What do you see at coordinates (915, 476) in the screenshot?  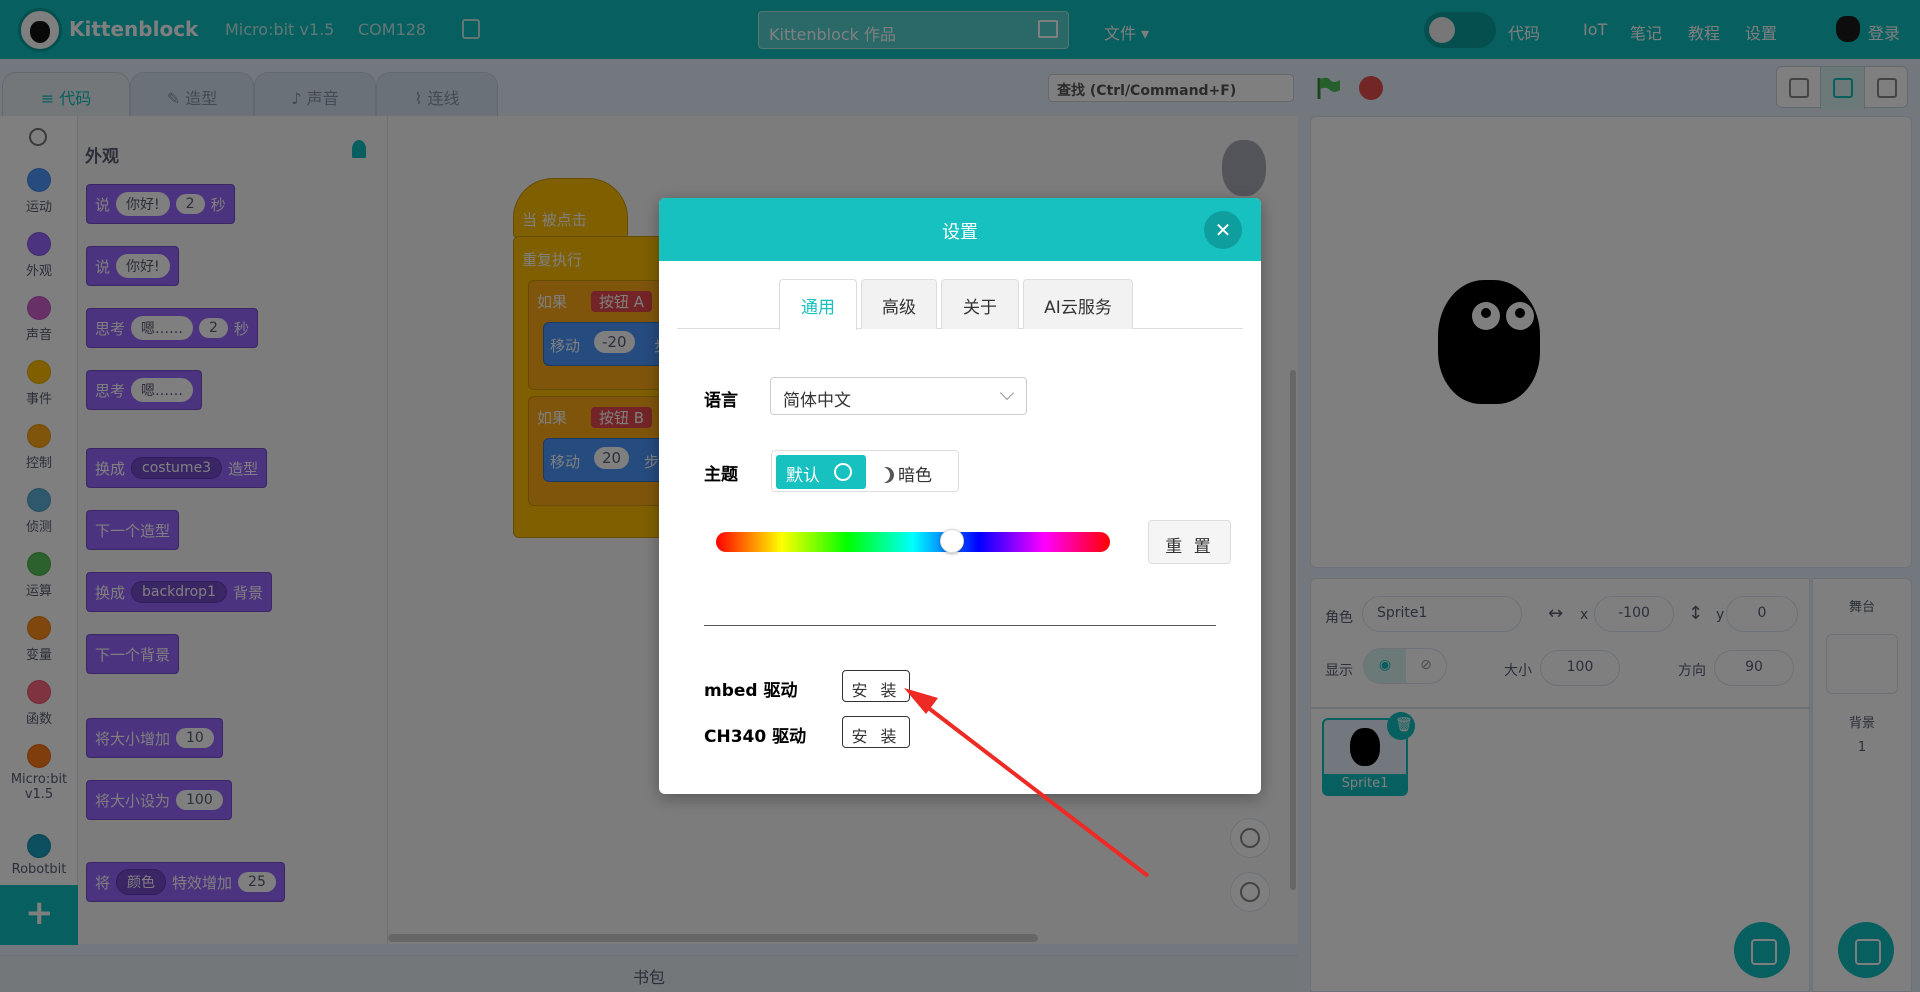 I see `theme-dark-label: 暗色` at bounding box center [915, 476].